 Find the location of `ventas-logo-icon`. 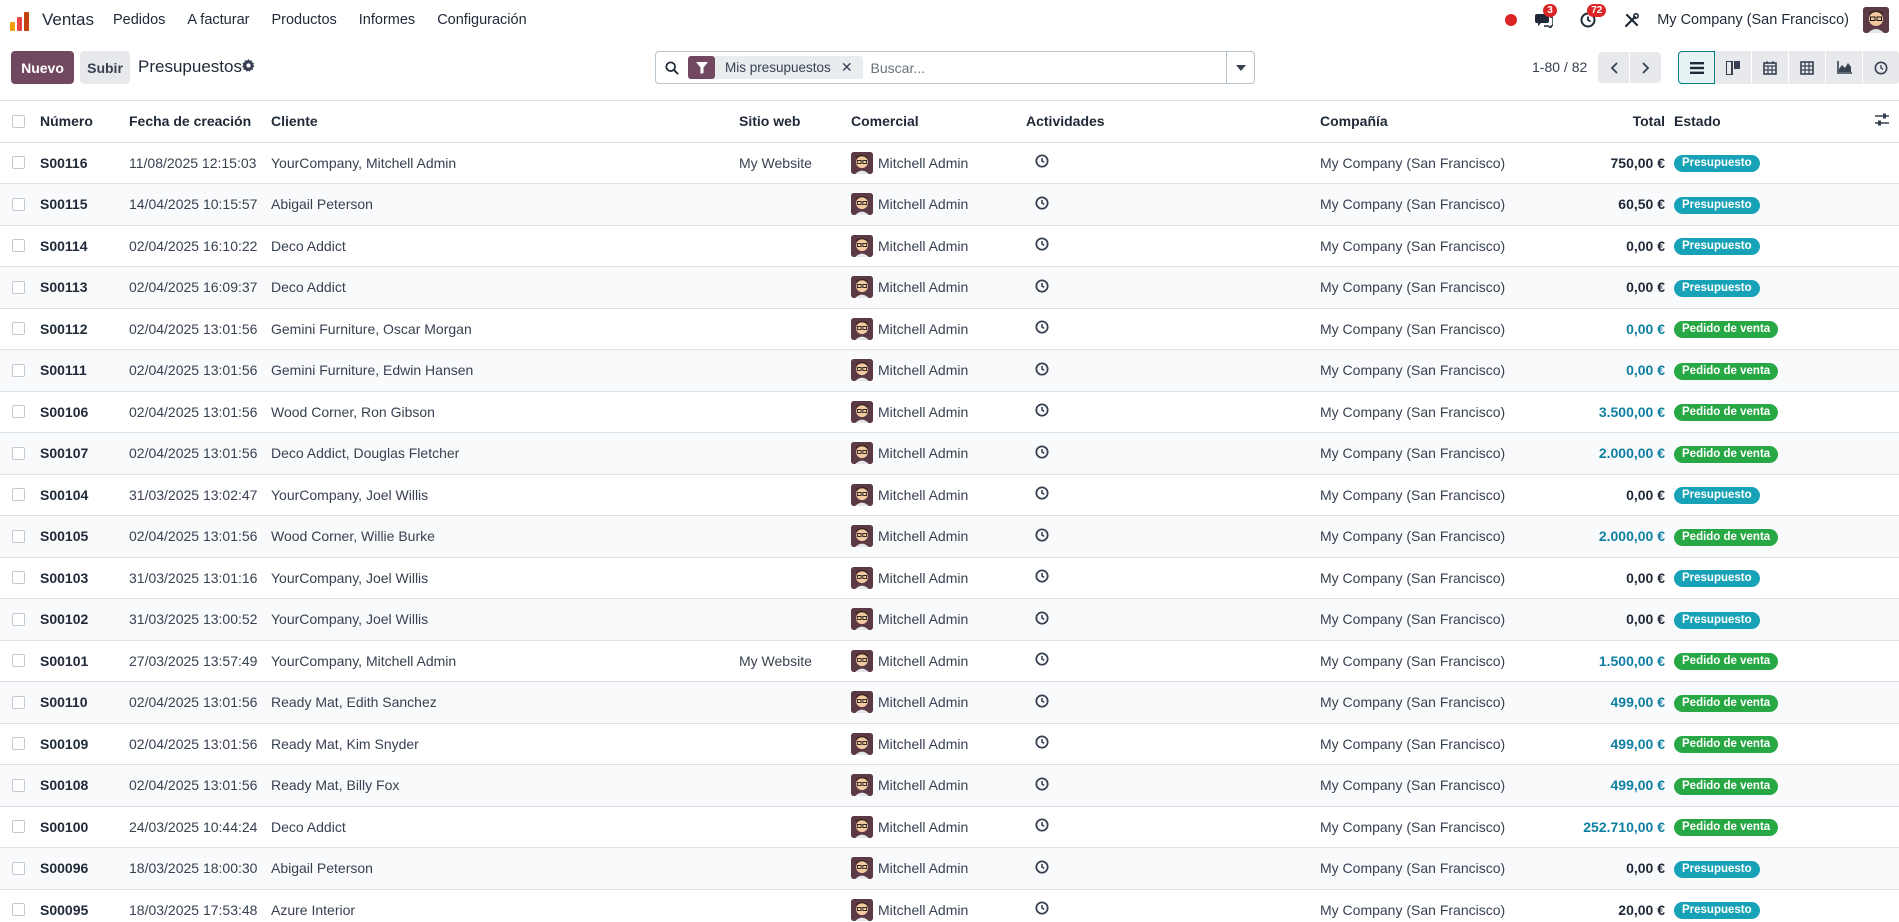

ventas-logo-icon is located at coordinates (21, 20).